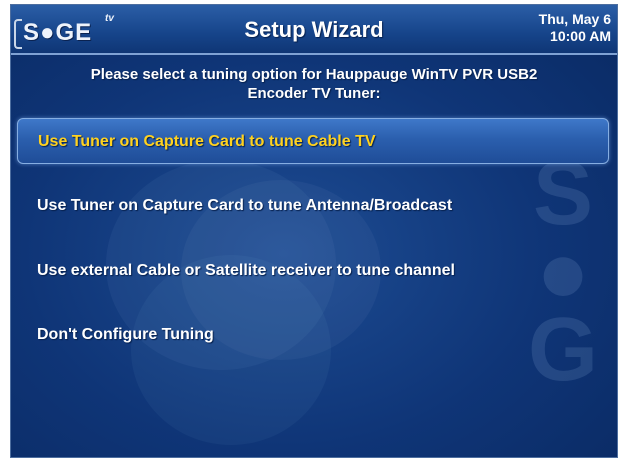 This screenshot has height=459, width=618. I want to click on clock: Thu, May 6 10:00 AM, so click(575, 28).